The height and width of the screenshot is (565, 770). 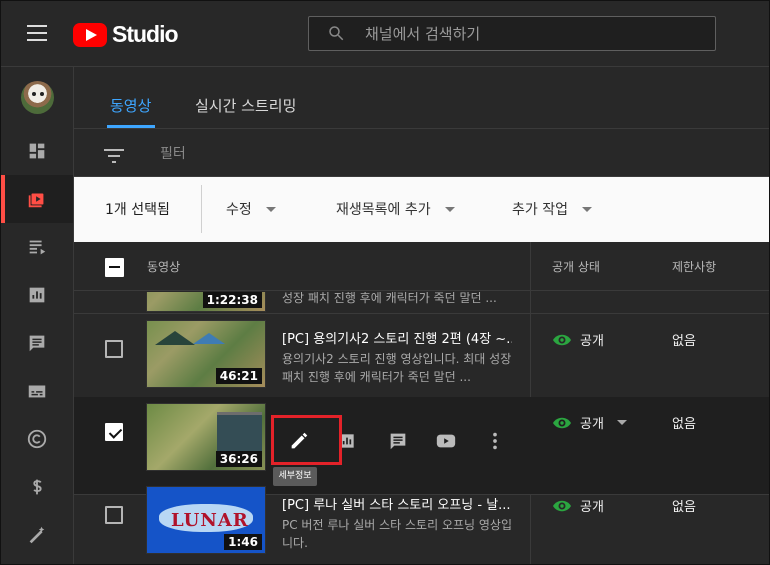 I want to click on more-actions-dropdown: 추가 작업, so click(x=552, y=209).